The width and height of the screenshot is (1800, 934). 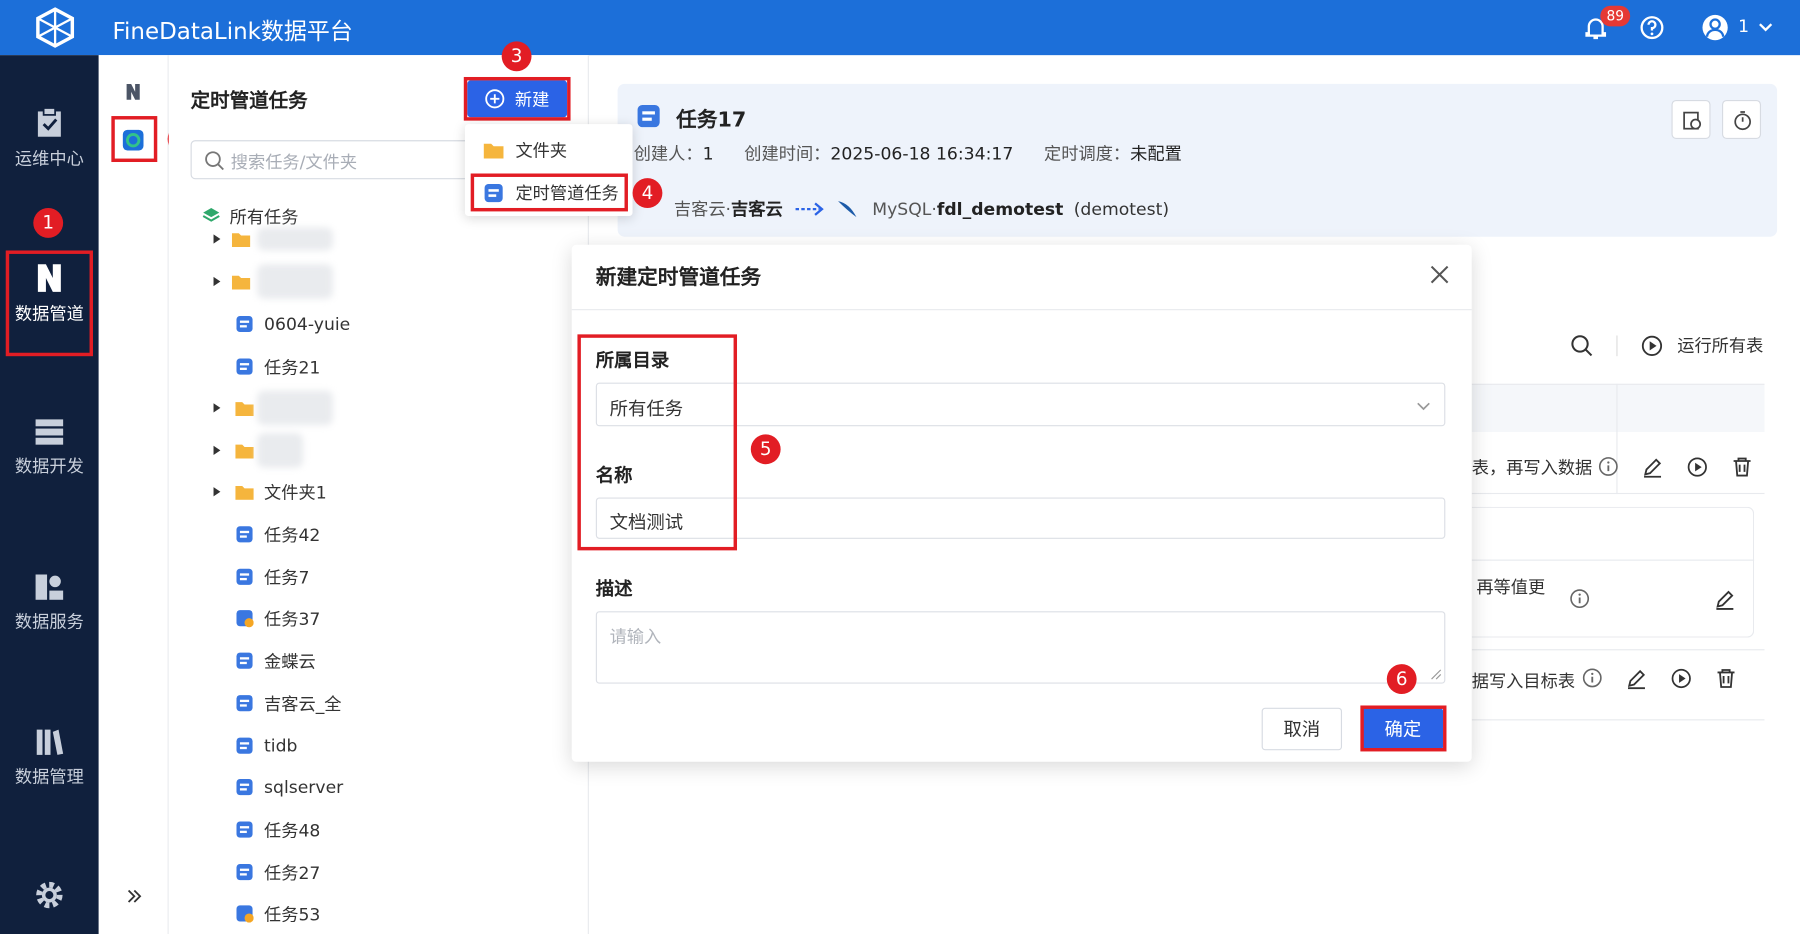 I want to click on menu-item-folder: 文件夹, so click(x=525, y=150).